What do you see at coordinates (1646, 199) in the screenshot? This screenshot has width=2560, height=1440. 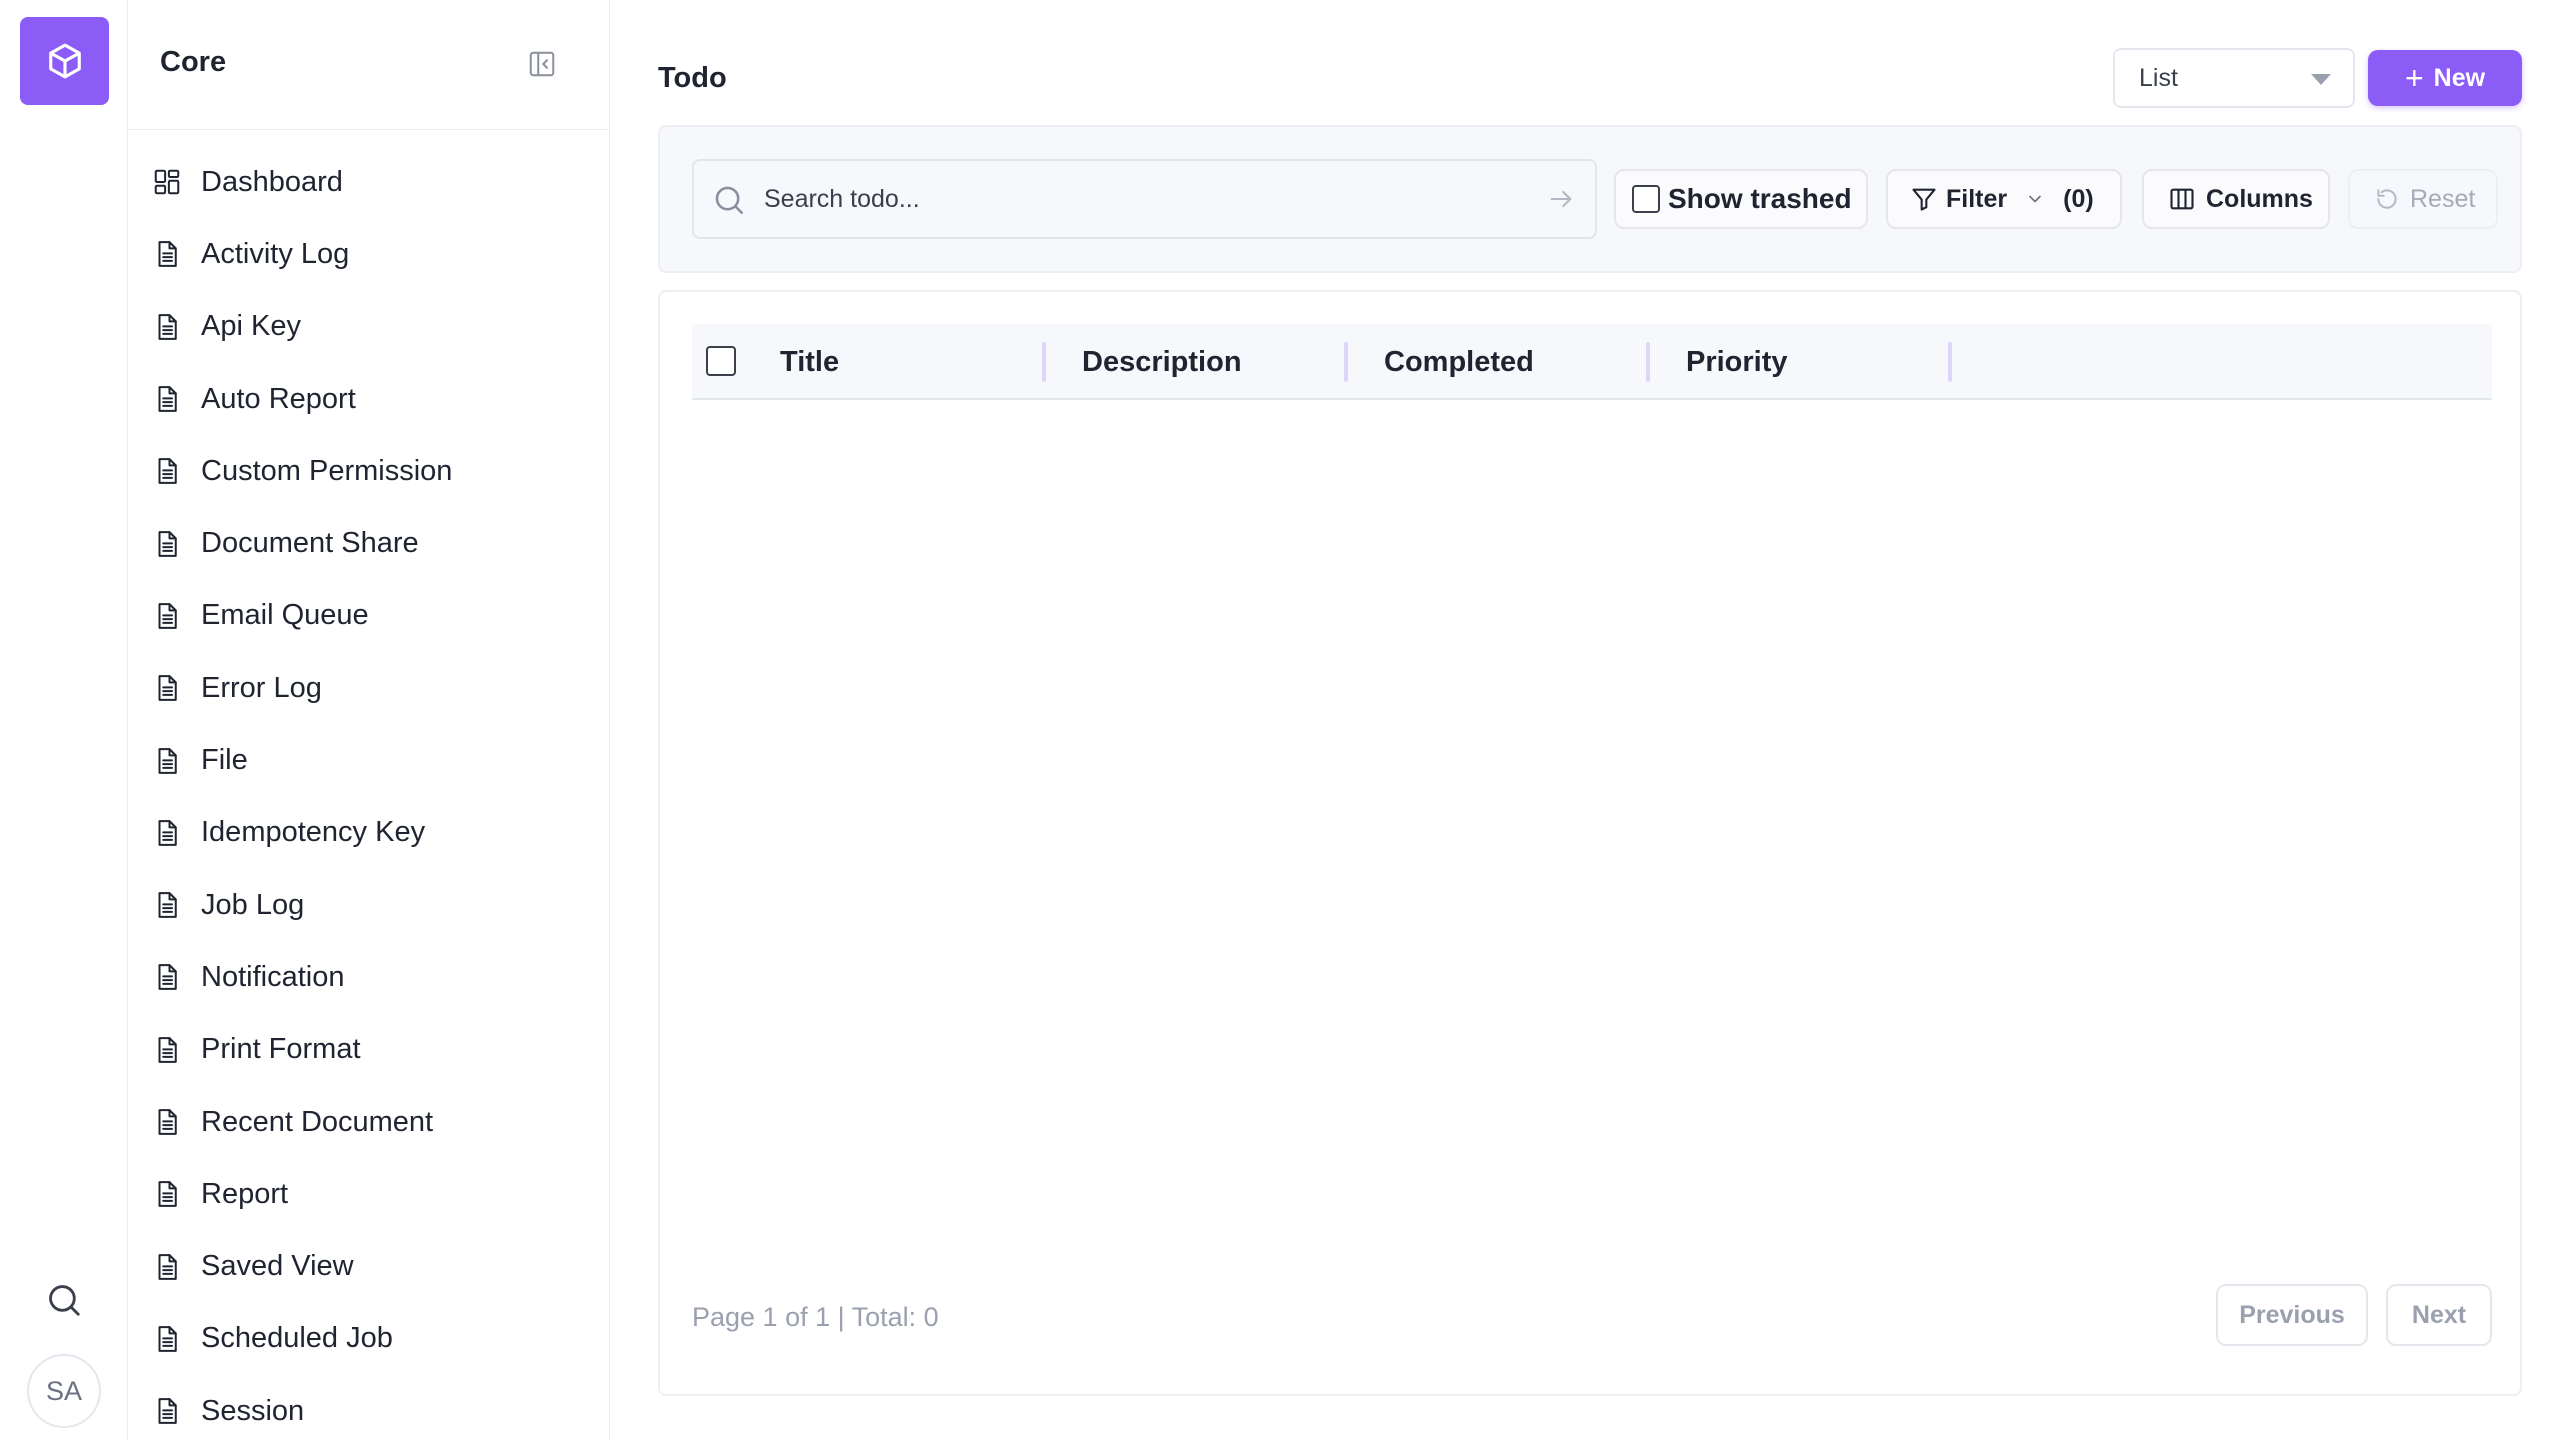 I see `show-trashed-checkbox` at bounding box center [1646, 199].